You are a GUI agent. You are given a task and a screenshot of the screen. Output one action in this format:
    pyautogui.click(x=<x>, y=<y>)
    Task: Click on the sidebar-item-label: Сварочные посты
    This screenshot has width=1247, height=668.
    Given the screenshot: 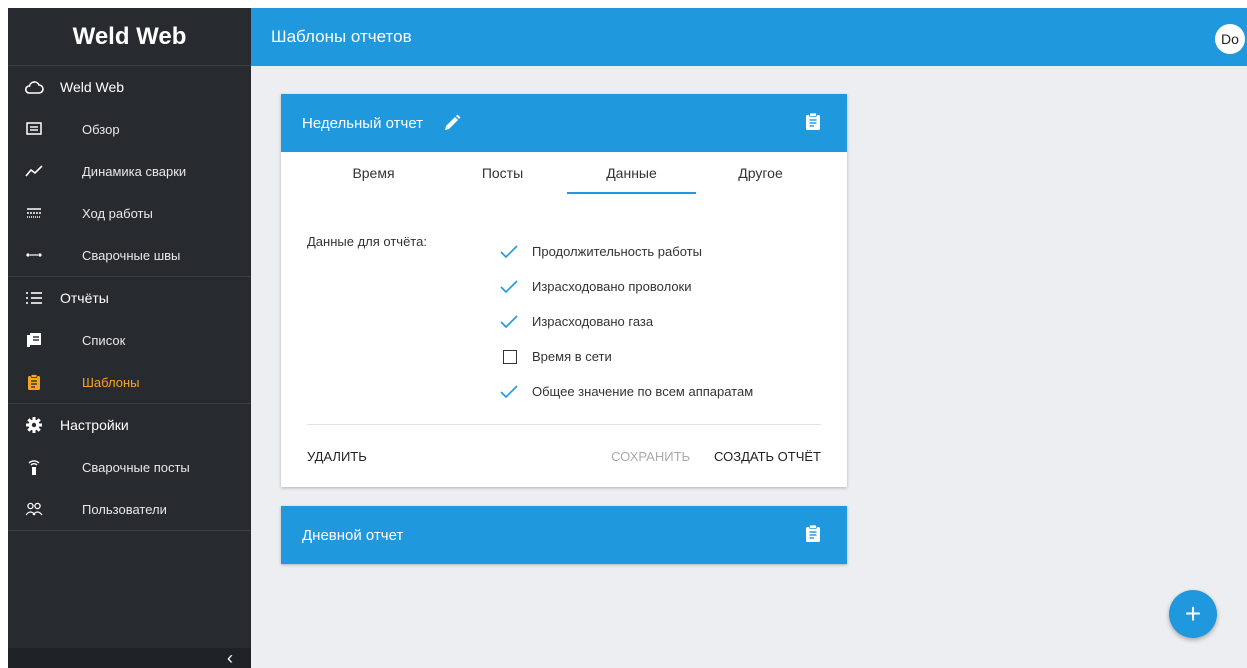 What is the action you would take?
    pyautogui.click(x=136, y=467)
    